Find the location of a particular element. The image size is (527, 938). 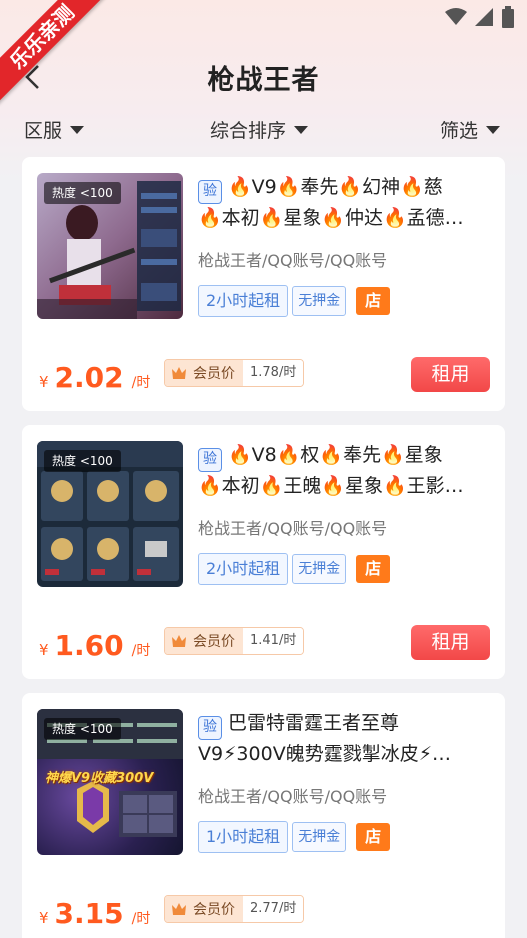

price-row: ¥ 1.60 /时 is located at coordinates (95, 645).